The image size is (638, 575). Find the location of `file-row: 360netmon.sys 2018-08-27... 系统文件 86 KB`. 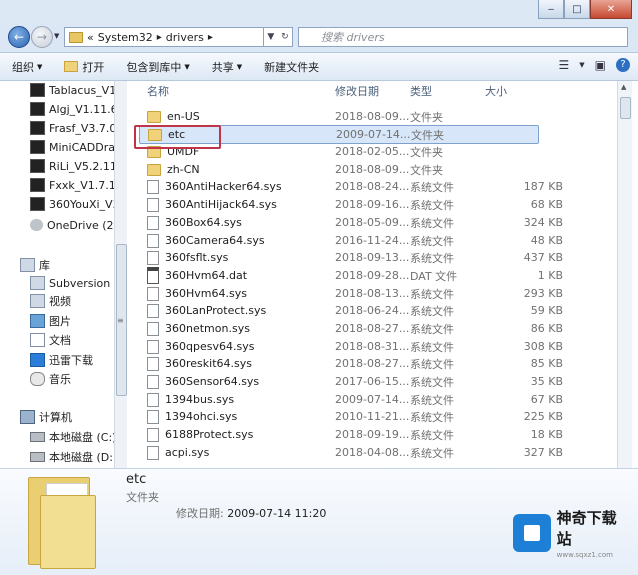

file-row: 360netmon.sys 2018-08-27... 系统文件 86 KB is located at coordinates (351, 328).